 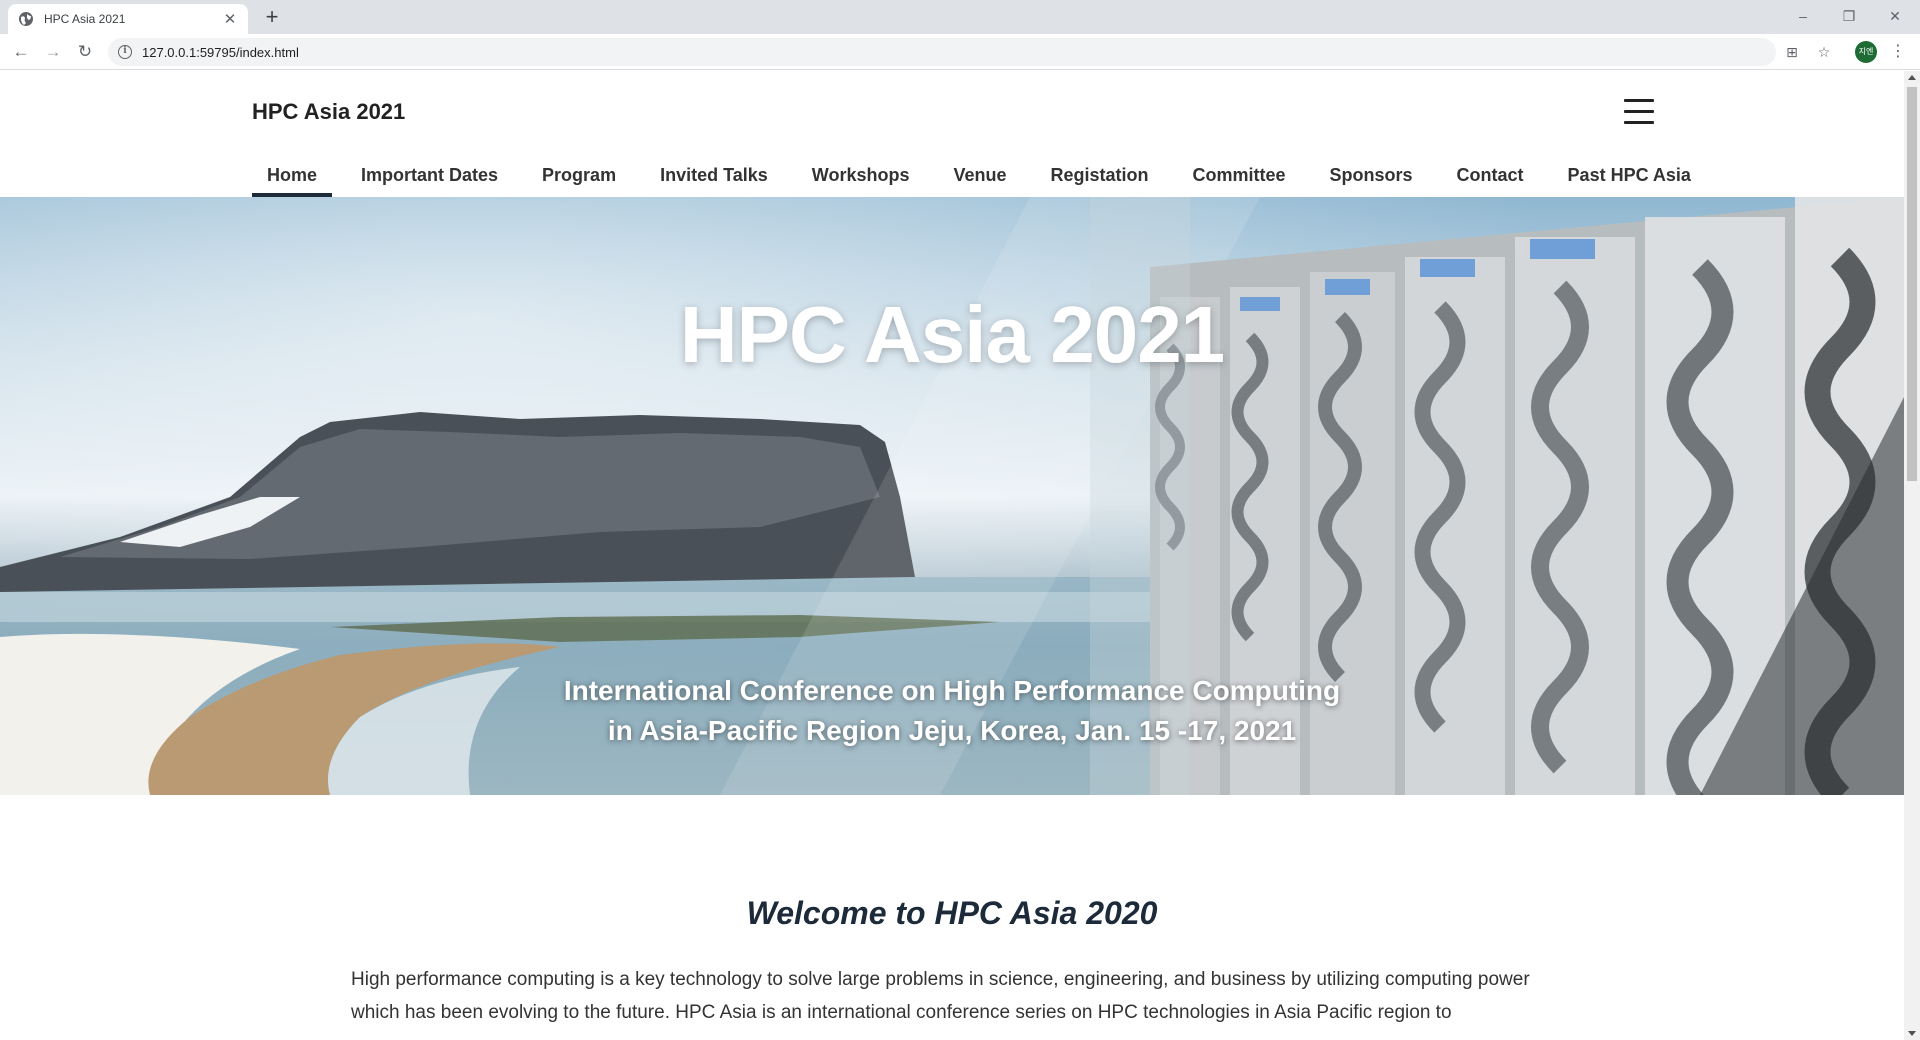 I want to click on browser-menu-icon: ⋮, so click(x=1898, y=52).